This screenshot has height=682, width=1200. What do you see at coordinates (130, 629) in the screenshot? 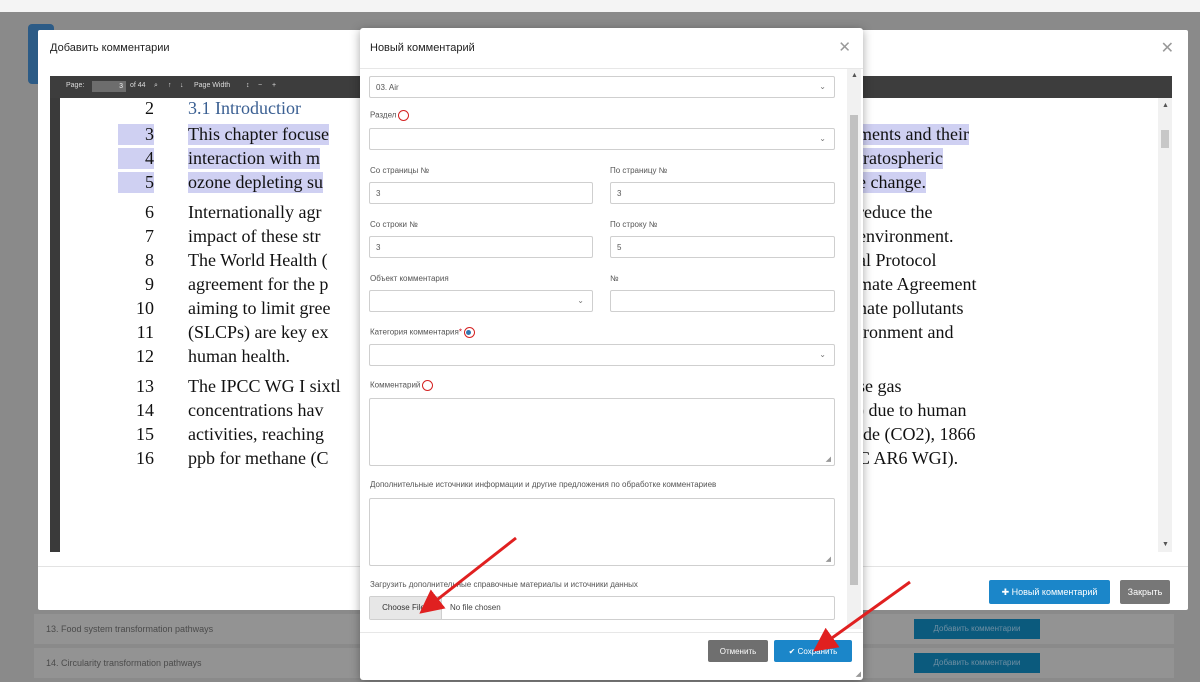
I see `list-item-label: 13. Food system transformation pathways` at bounding box center [130, 629].